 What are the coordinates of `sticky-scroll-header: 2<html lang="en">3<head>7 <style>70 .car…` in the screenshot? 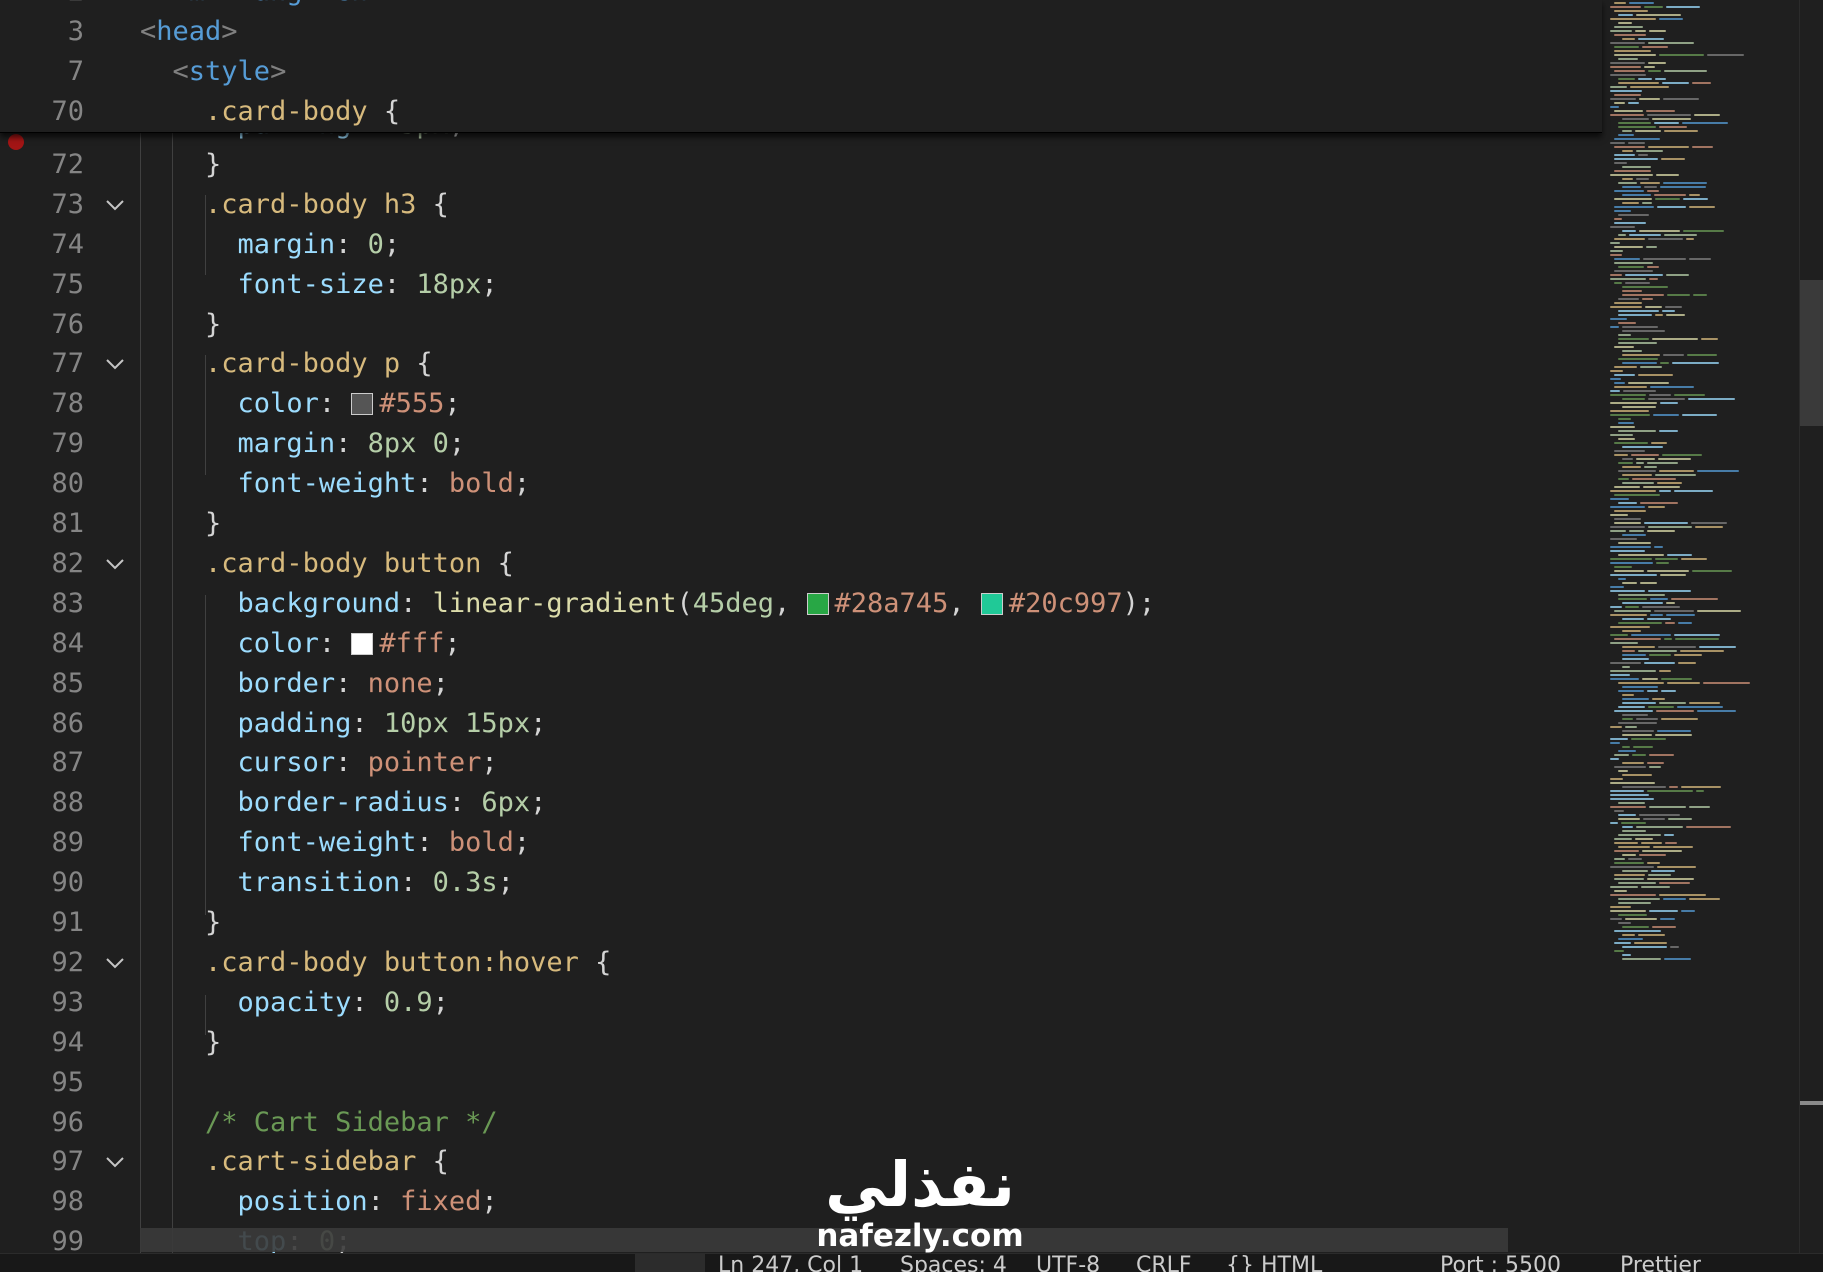 It's located at (801, 66).